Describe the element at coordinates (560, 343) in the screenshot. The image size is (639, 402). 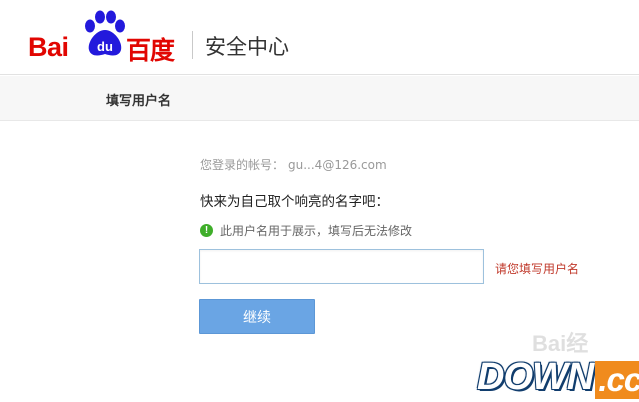
I see `baidu-watermark-text: Bai经` at that location.